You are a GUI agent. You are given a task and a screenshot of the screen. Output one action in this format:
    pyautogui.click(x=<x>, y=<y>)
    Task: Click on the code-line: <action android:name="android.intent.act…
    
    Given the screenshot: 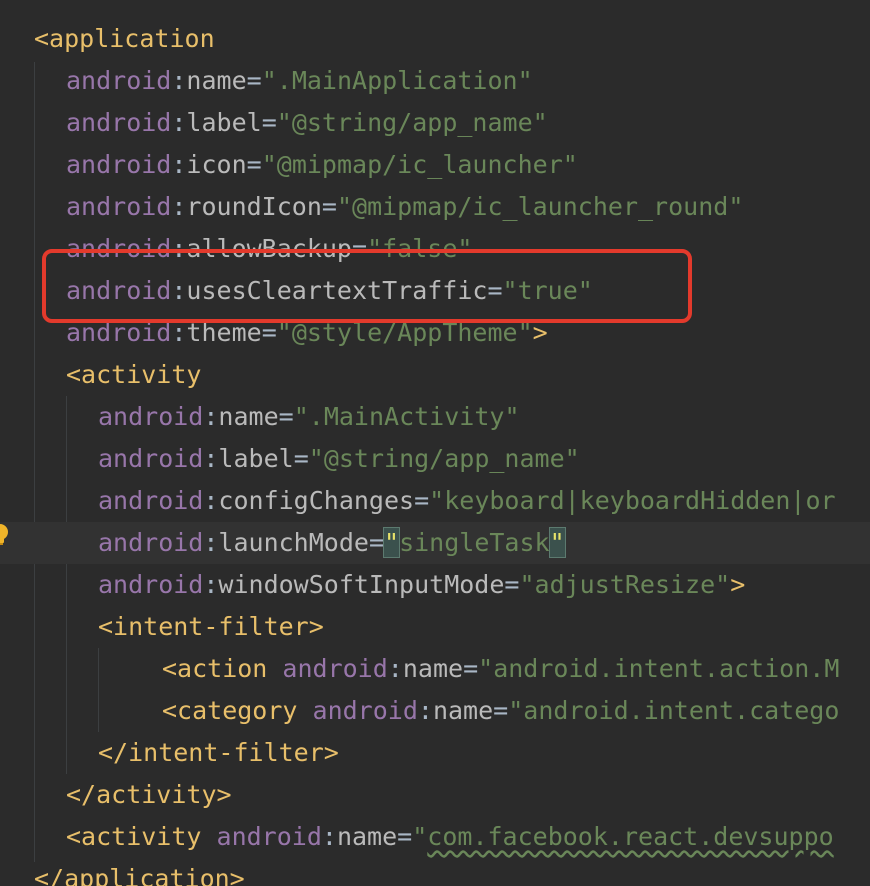 What is the action you would take?
    pyautogui.click(x=435, y=669)
    